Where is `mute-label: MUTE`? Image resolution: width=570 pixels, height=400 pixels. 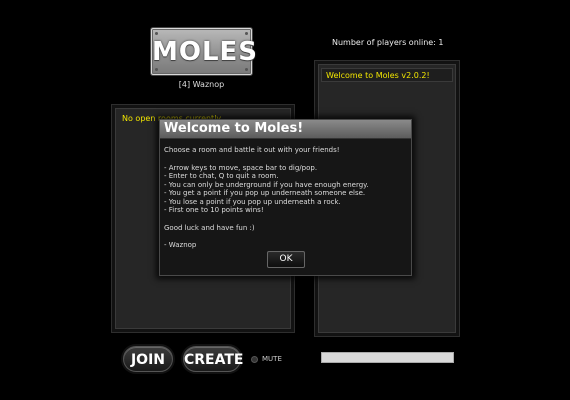 mute-label: MUTE is located at coordinates (272, 359).